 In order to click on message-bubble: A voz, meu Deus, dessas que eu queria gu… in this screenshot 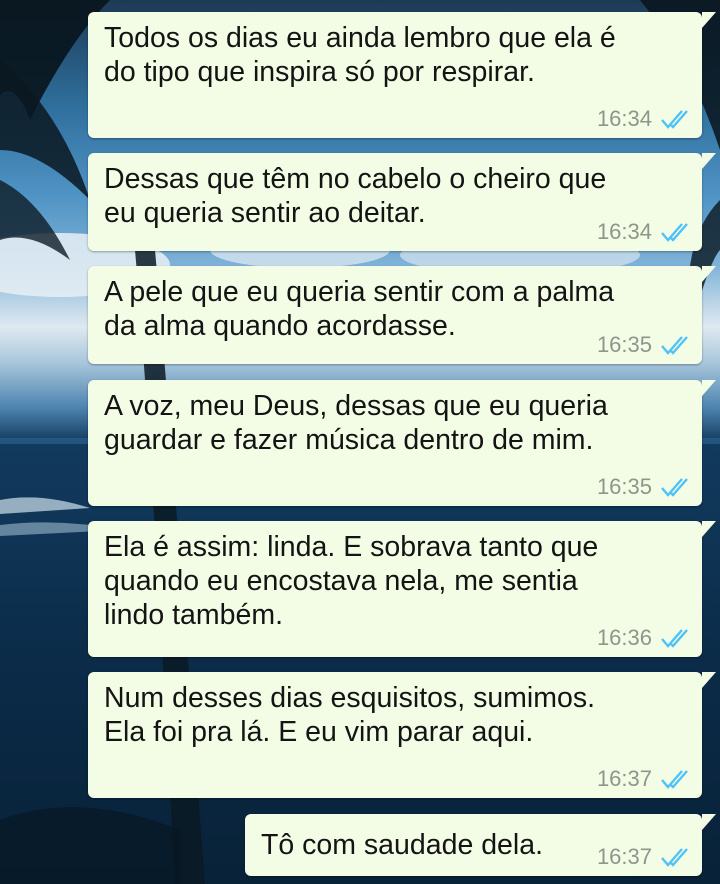, I will do `click(402, 443)`.